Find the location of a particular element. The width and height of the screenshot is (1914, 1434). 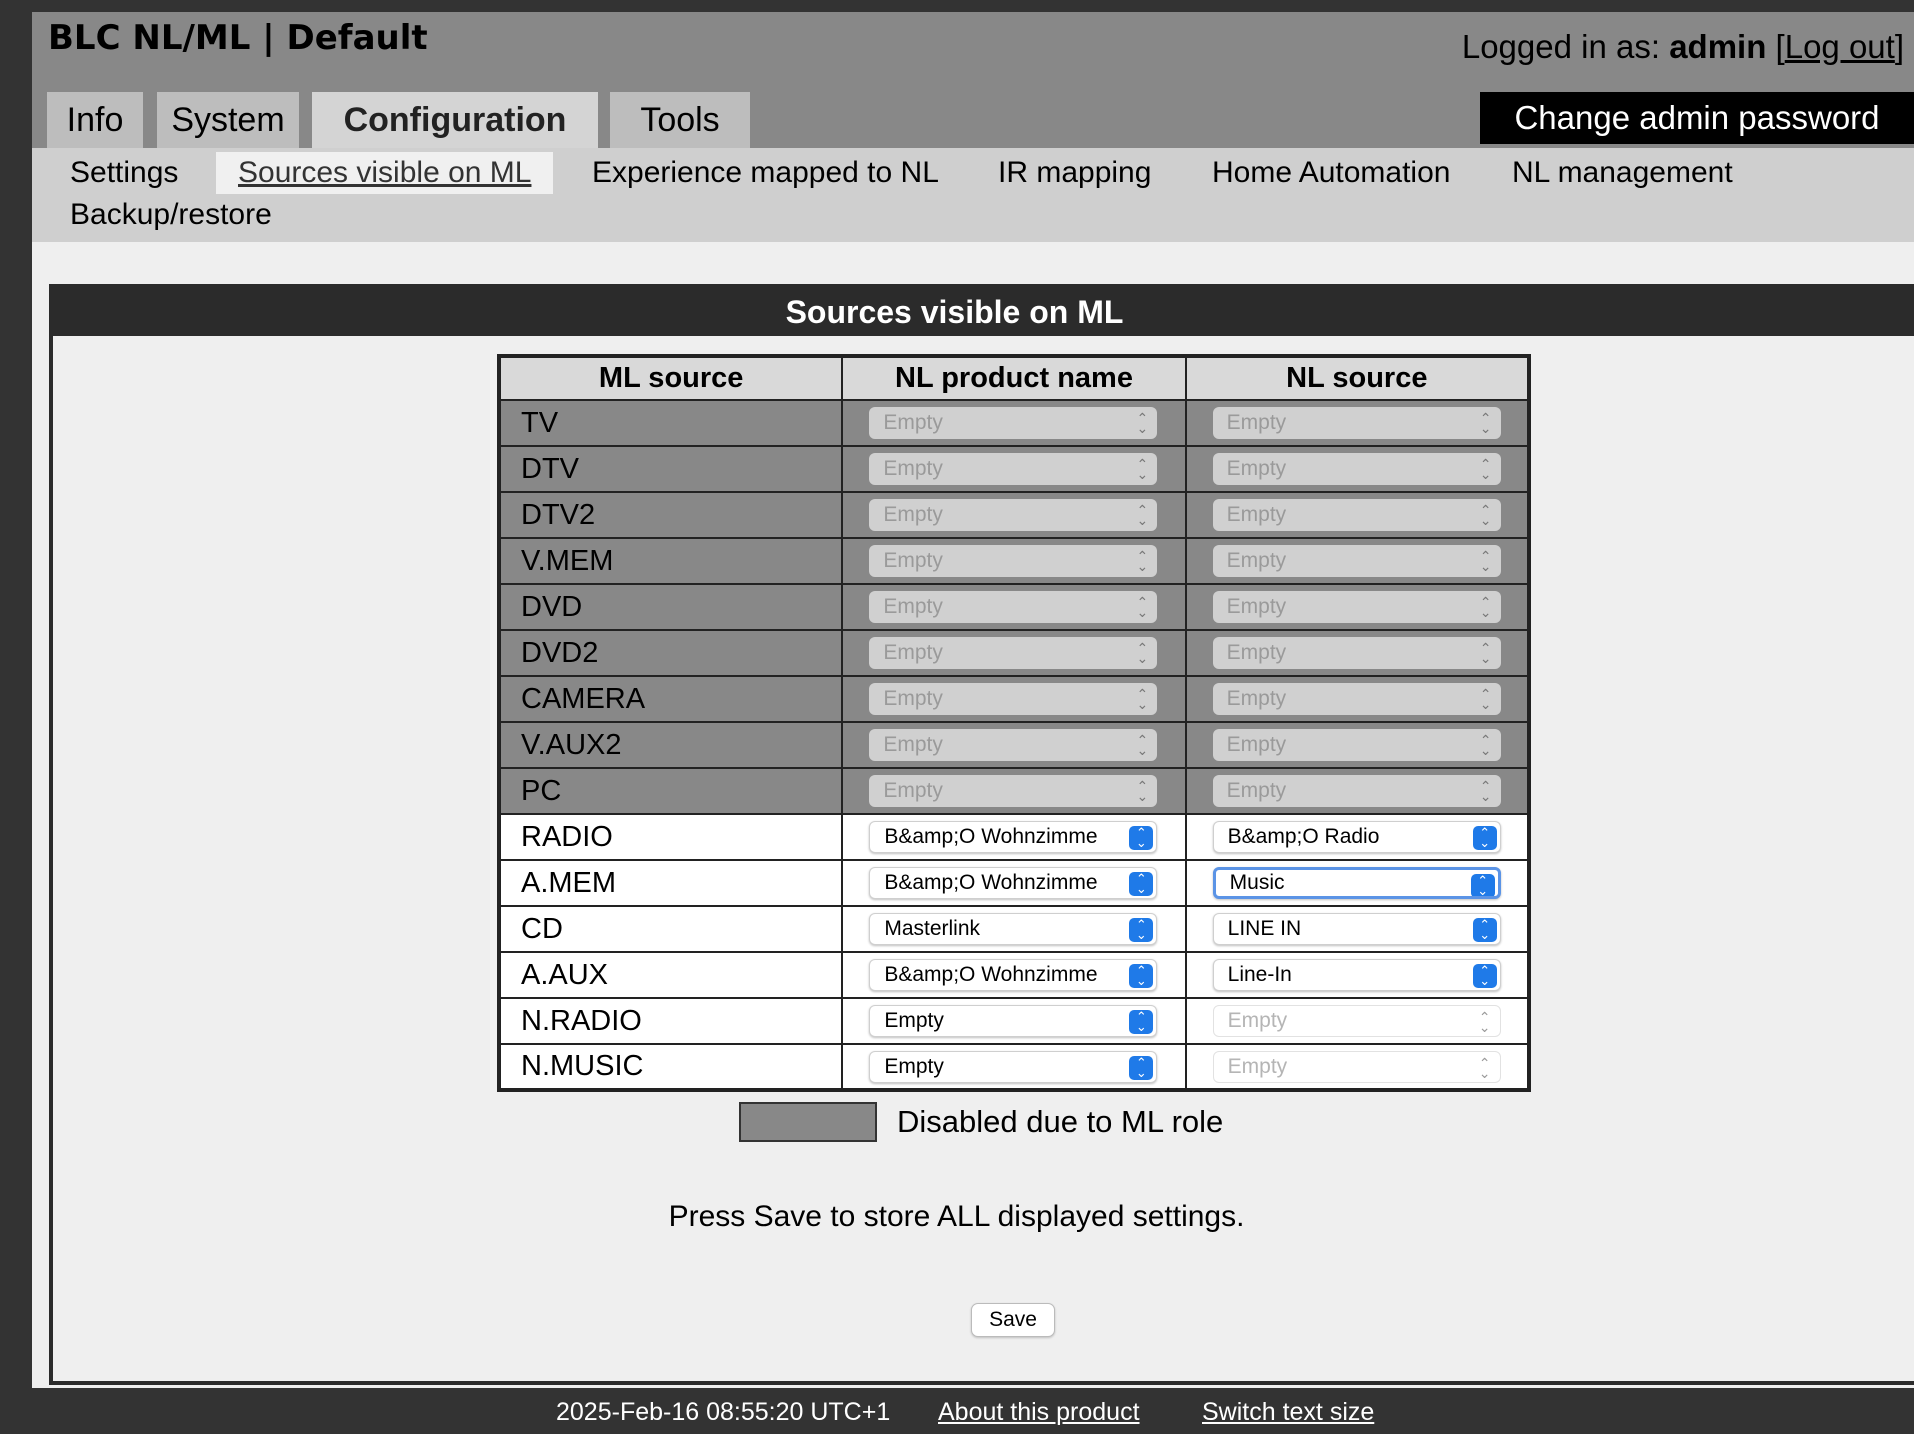

table-row: PC Empty ⌃ ⌄ Empty ⌃ ⌄ is located at coordinates (1014, 791).